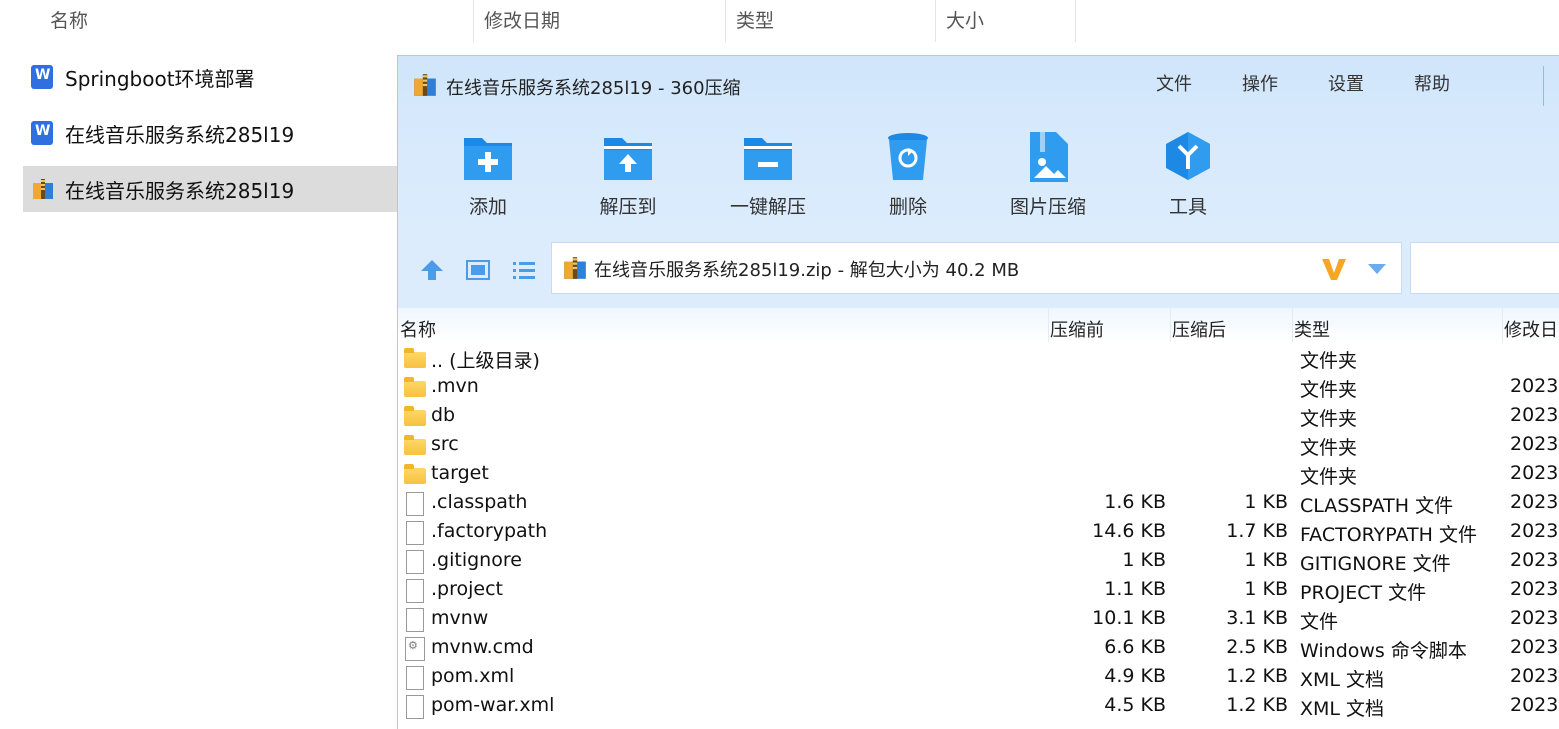 Image resolution: width=1559 pixels, height=729 pixels. What do you see at coordinates (978, 561) in the screenshot?
I see `file-row: .gitignore 1 KB 1 KB GITIGNORE 文件 2023-` at bounding box center [978, 561].